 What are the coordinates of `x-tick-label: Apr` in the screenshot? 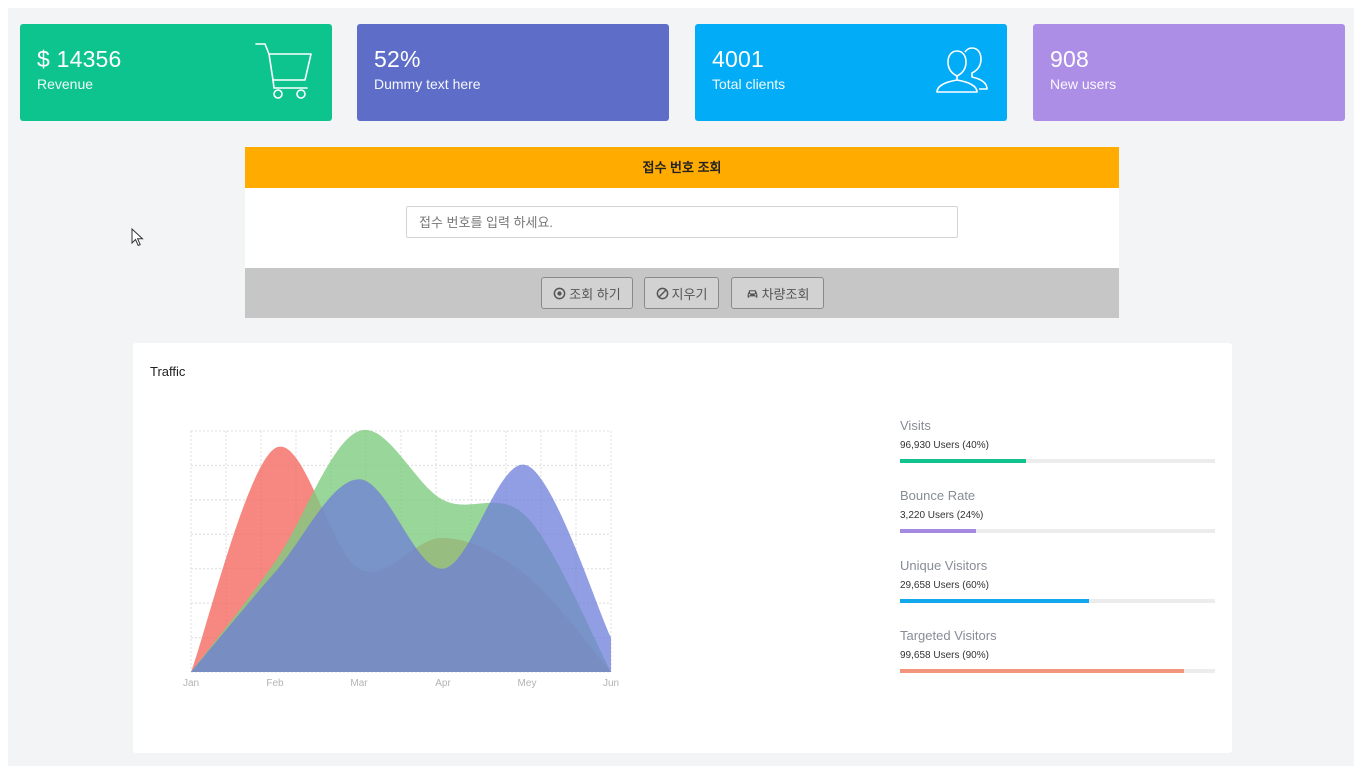 It's located at (443, 683).